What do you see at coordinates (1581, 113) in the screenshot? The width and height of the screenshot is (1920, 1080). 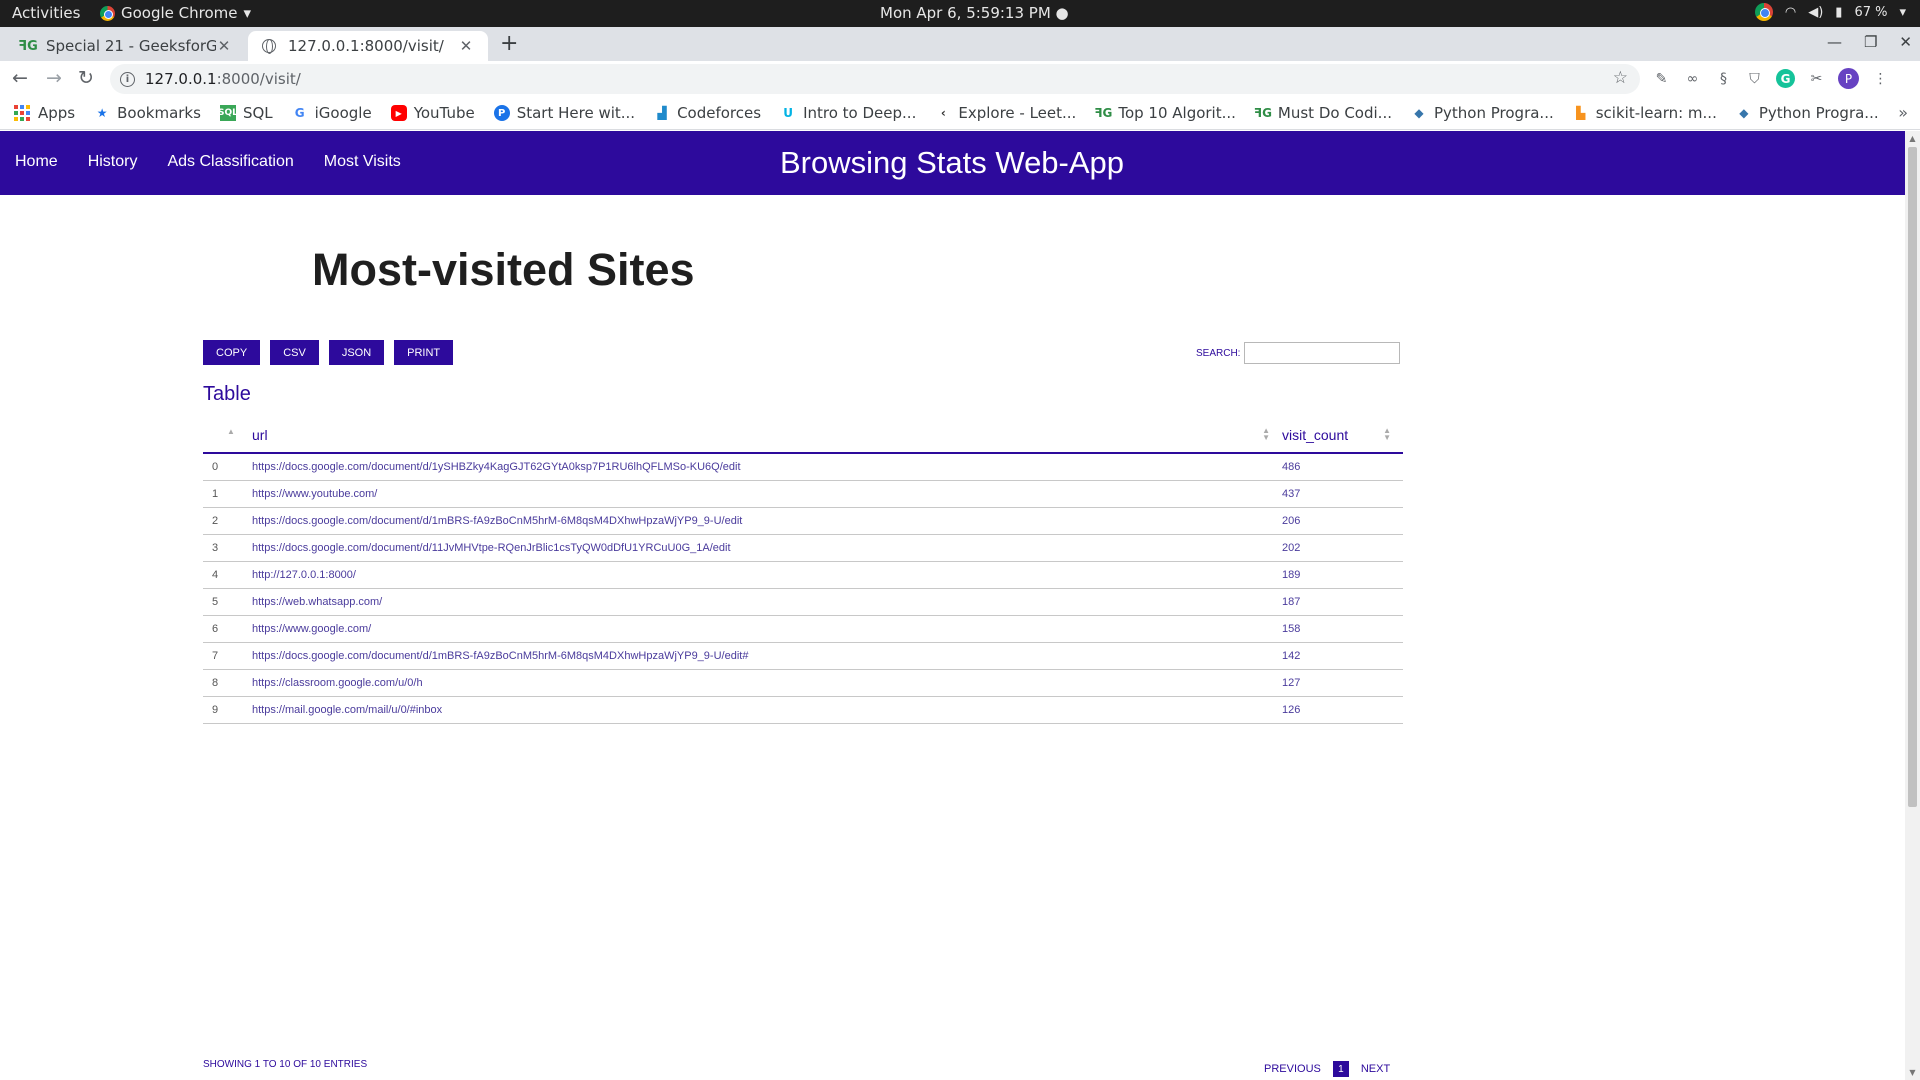 I see `chart-icon: ▙` at bounding box center [1581, 113].